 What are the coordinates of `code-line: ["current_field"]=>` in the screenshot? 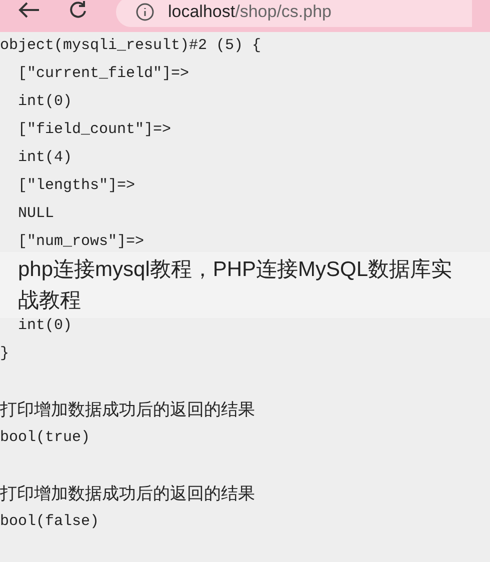 It's located at (103, 74).